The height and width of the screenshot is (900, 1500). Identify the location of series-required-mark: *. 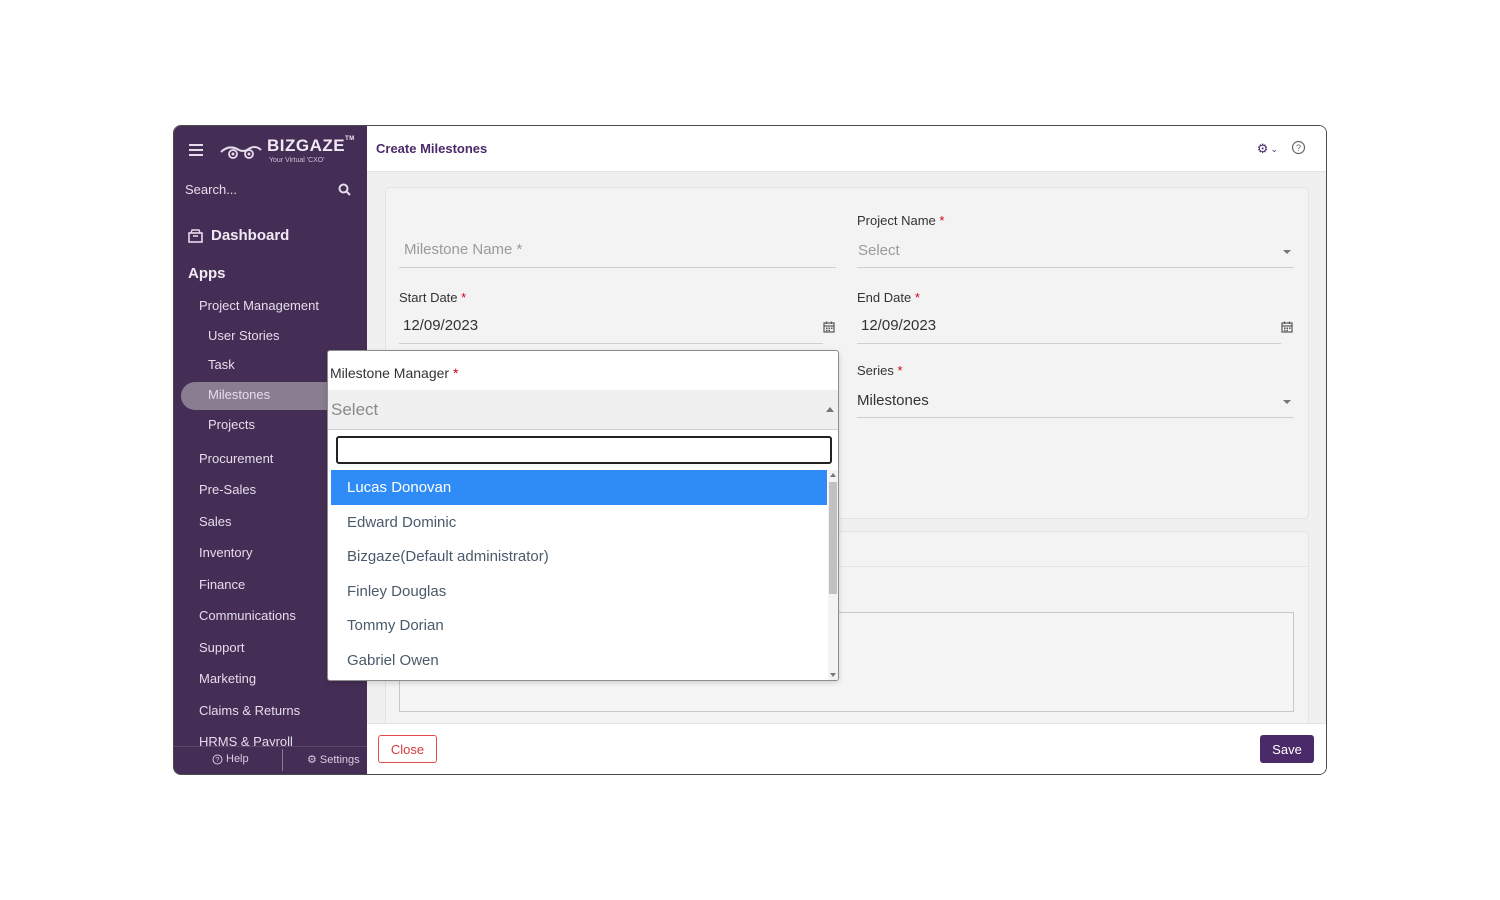
(900, 370).